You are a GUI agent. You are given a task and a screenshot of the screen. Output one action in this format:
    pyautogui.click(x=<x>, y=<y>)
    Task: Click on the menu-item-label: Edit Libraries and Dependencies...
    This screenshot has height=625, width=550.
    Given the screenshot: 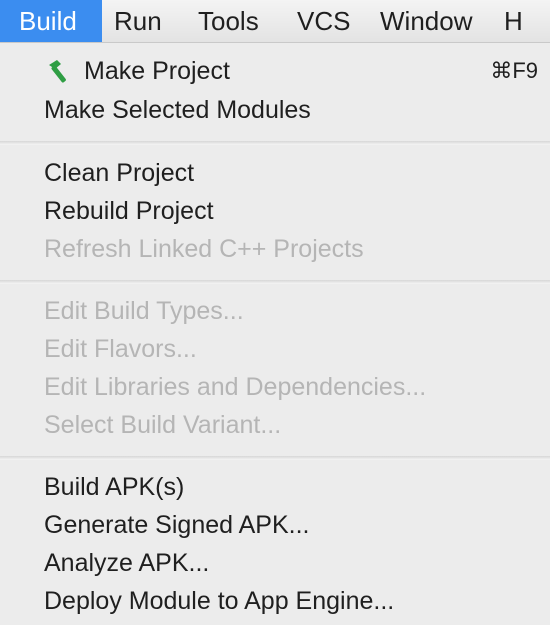 What is the action you would take?
    pyautogui.click(x=235, y=386)
    